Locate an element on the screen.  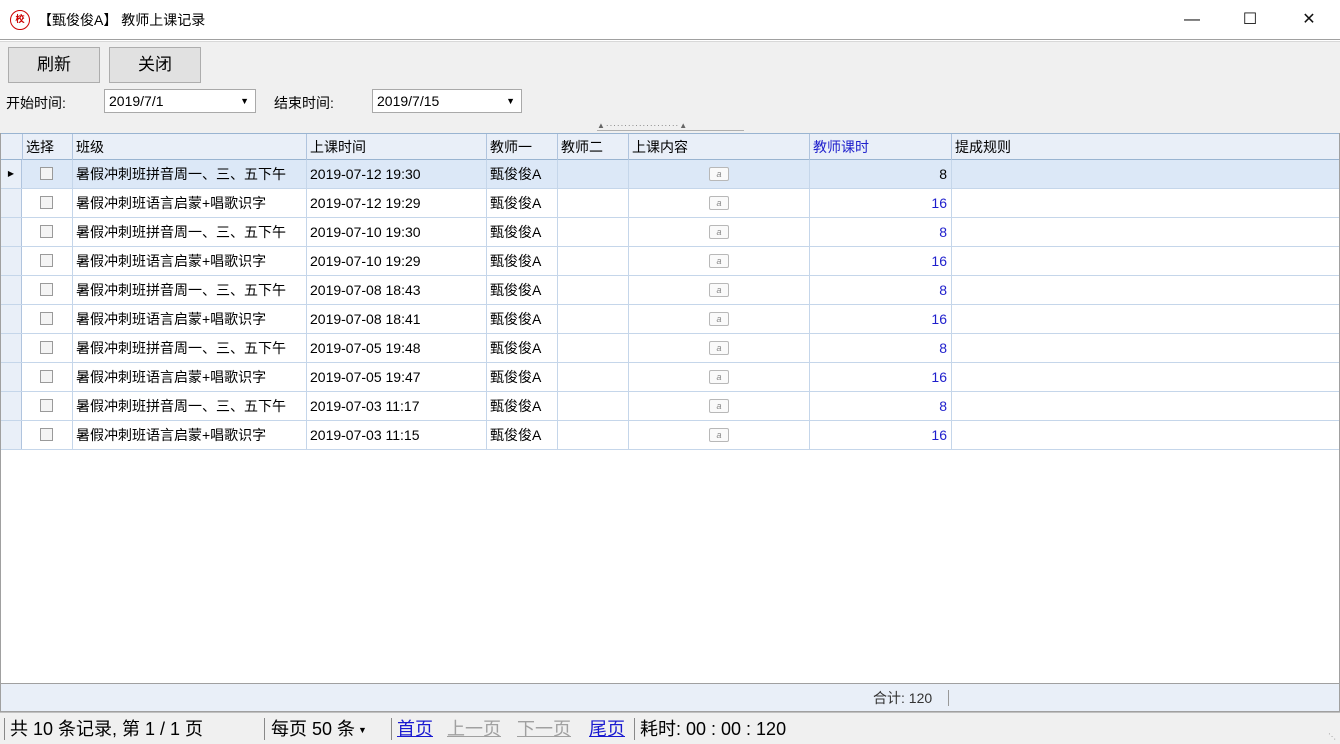
table-row: 暑假冲刺班拼音周一、三、五下午 2019-07-10 19:30 甄俊俊A a 8 is located at coordinates (670, 232).